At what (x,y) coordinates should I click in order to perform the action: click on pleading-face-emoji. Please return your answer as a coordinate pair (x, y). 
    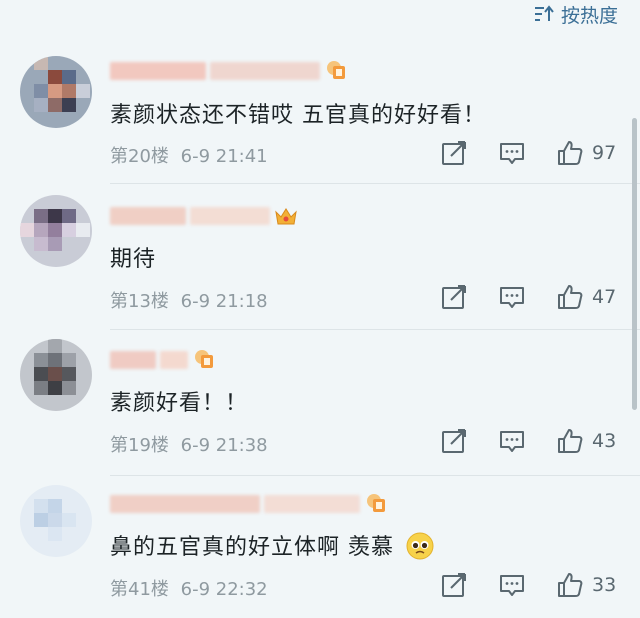
    Looking at the image, I should click on (420, 546).